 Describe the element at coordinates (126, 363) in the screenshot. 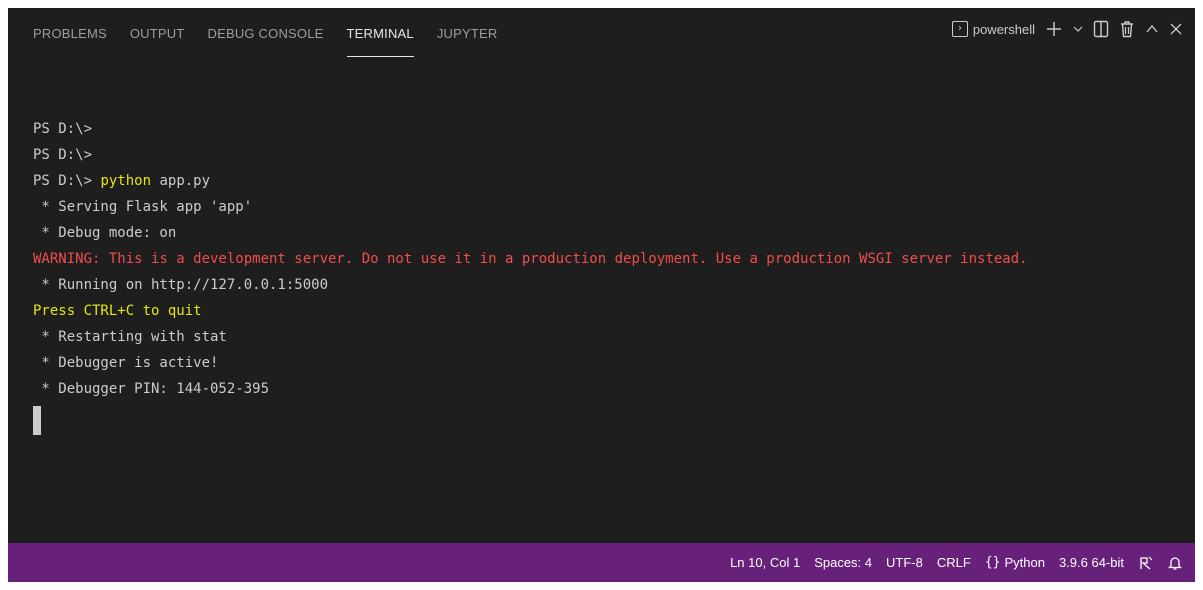

I see `terminal-line: * Debugger is active!` at that location.